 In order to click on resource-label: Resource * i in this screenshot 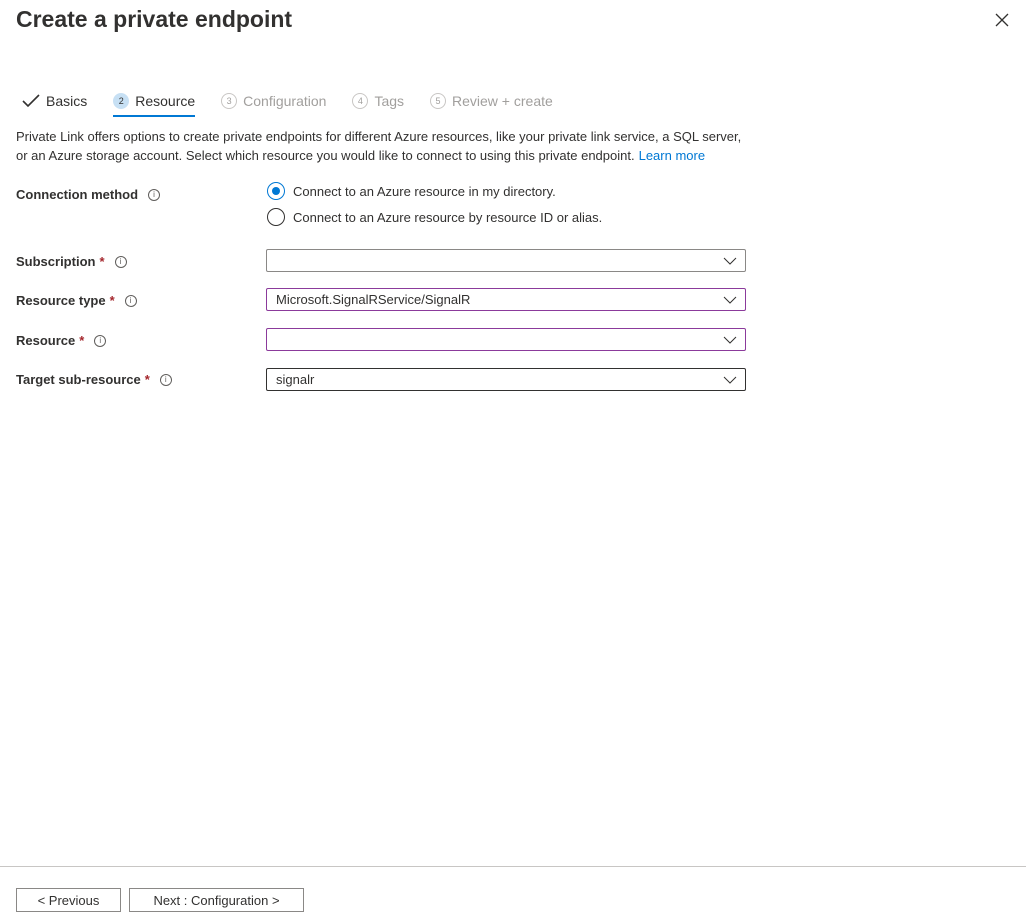, I will do `click(61, 340)`.